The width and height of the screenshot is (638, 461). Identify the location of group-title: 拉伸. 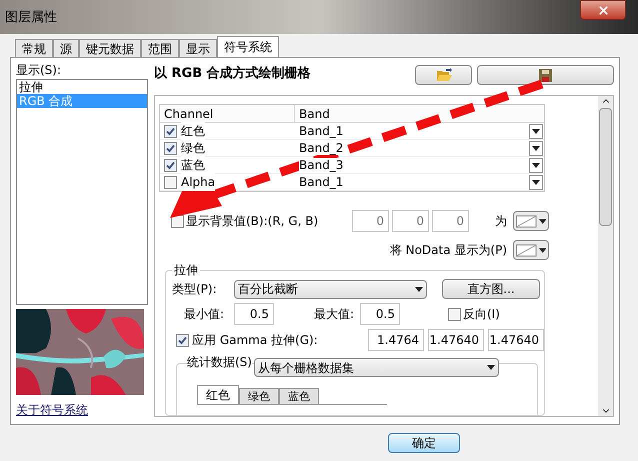
(186, 270).